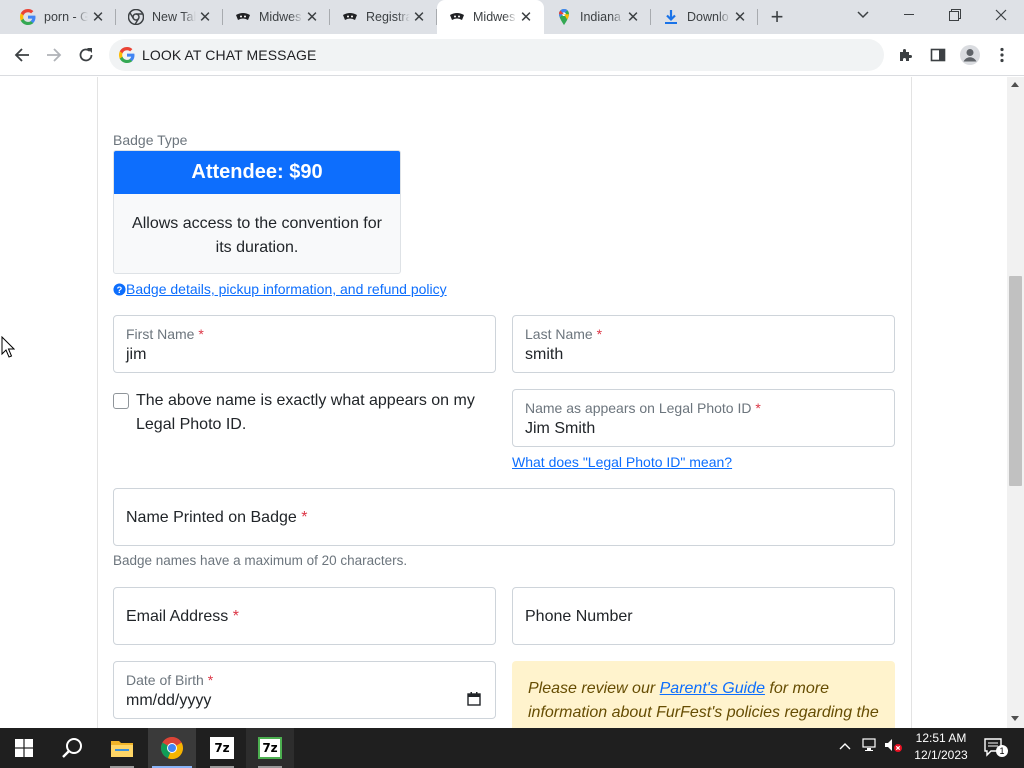 This screenshot has height=768, width=1024. Describe the element at coordinates (906, 55) in the screenshot. I see `extensions-puzzle-icon` at that location.